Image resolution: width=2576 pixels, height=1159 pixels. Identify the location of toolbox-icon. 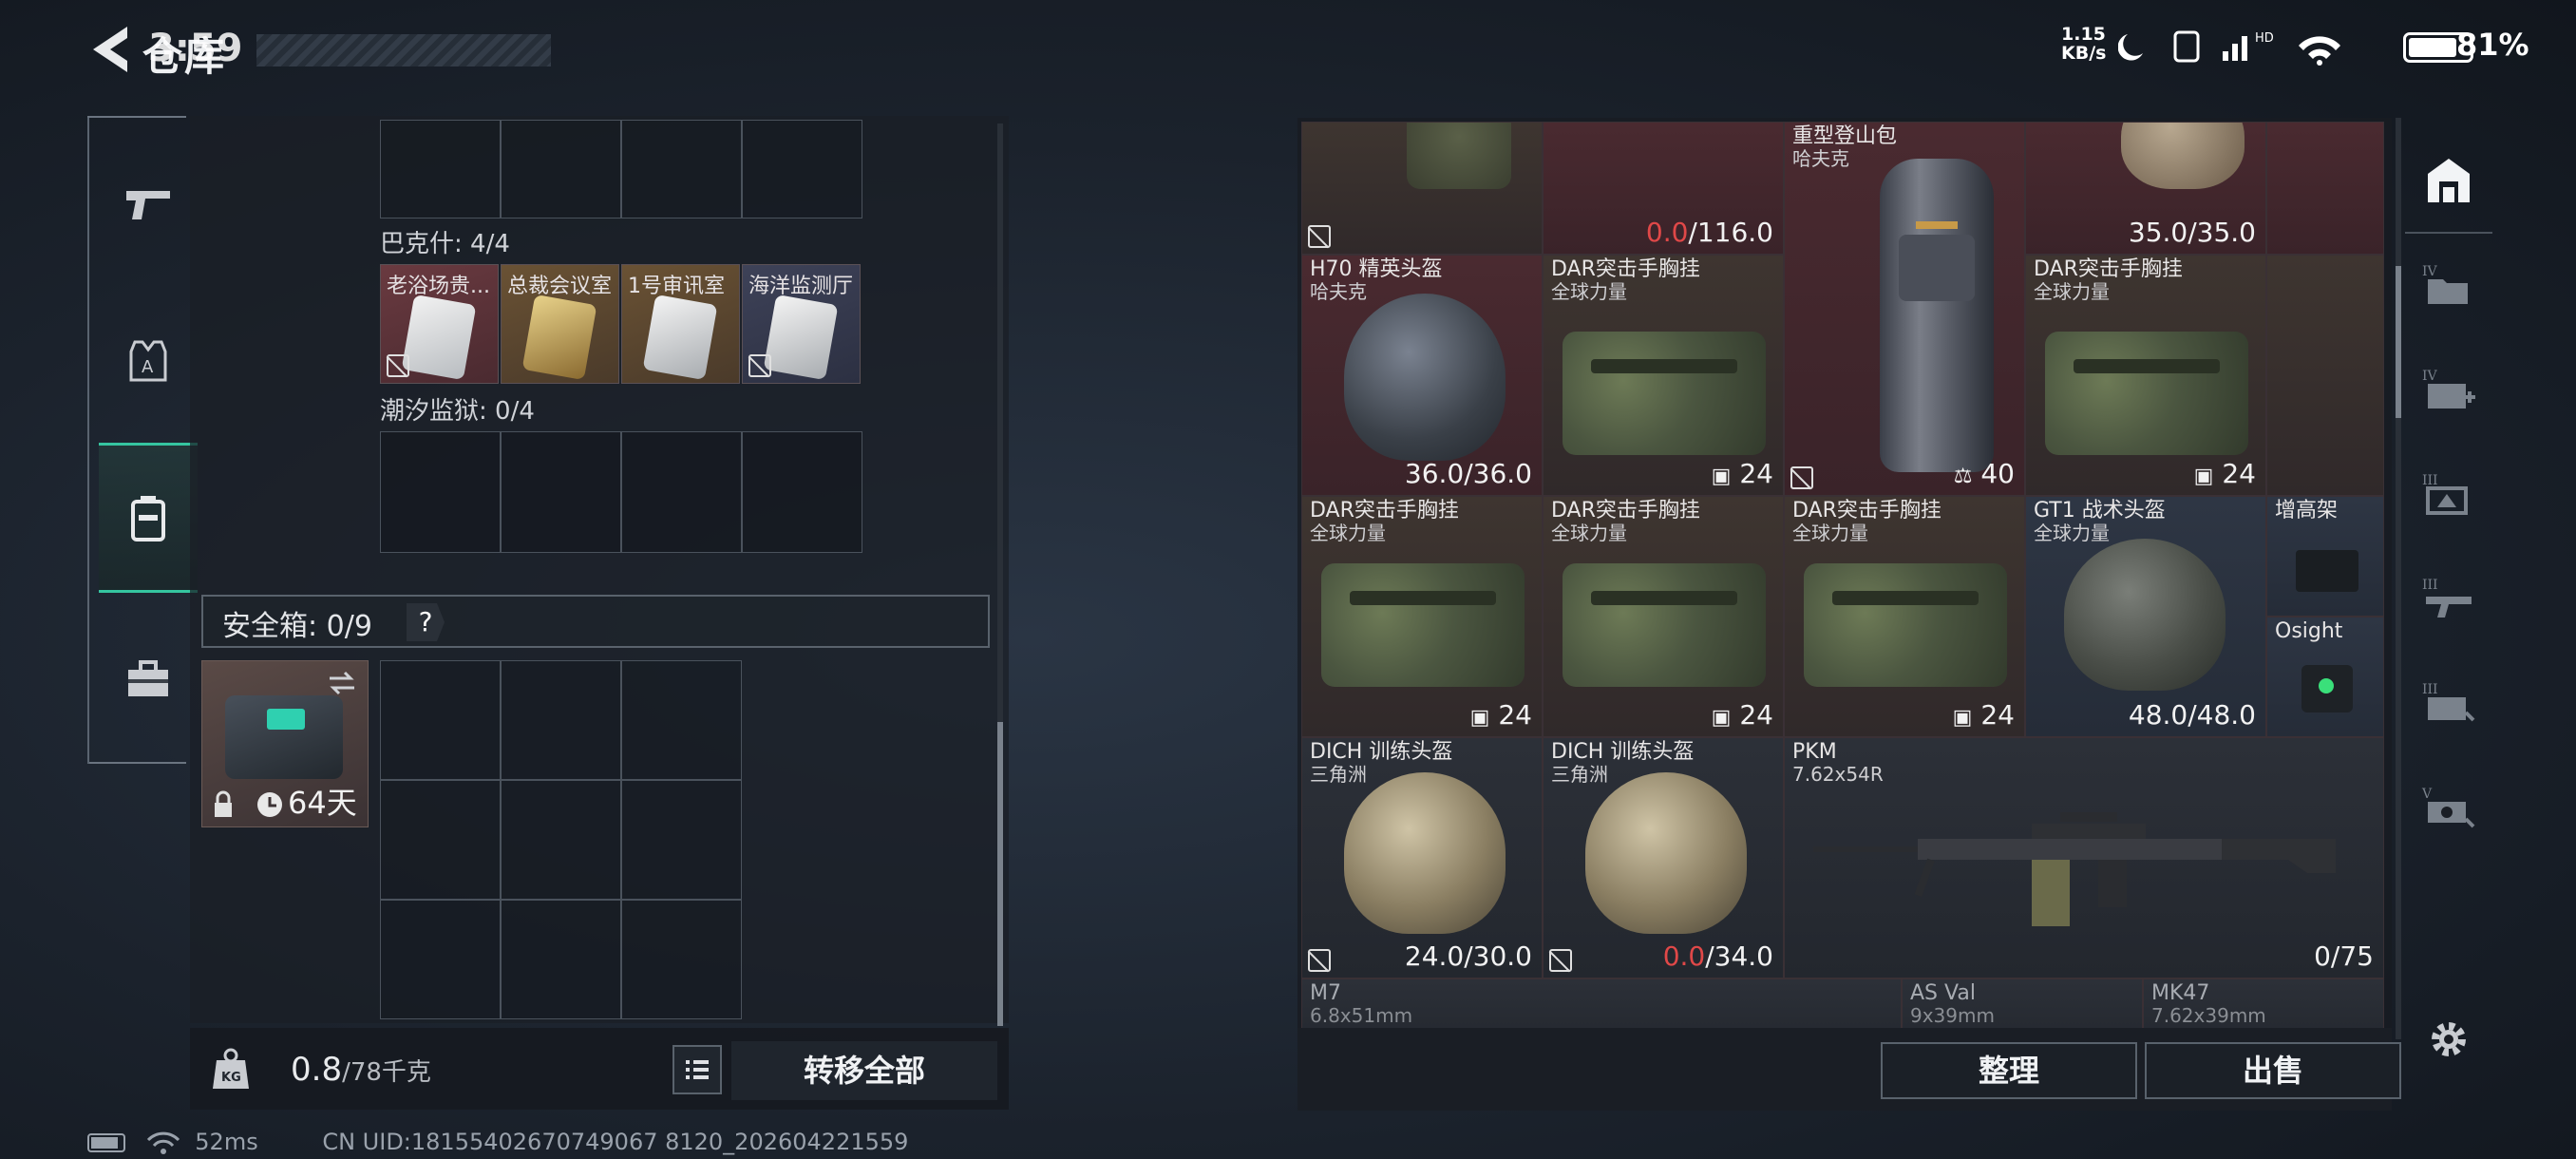
(148, 678).